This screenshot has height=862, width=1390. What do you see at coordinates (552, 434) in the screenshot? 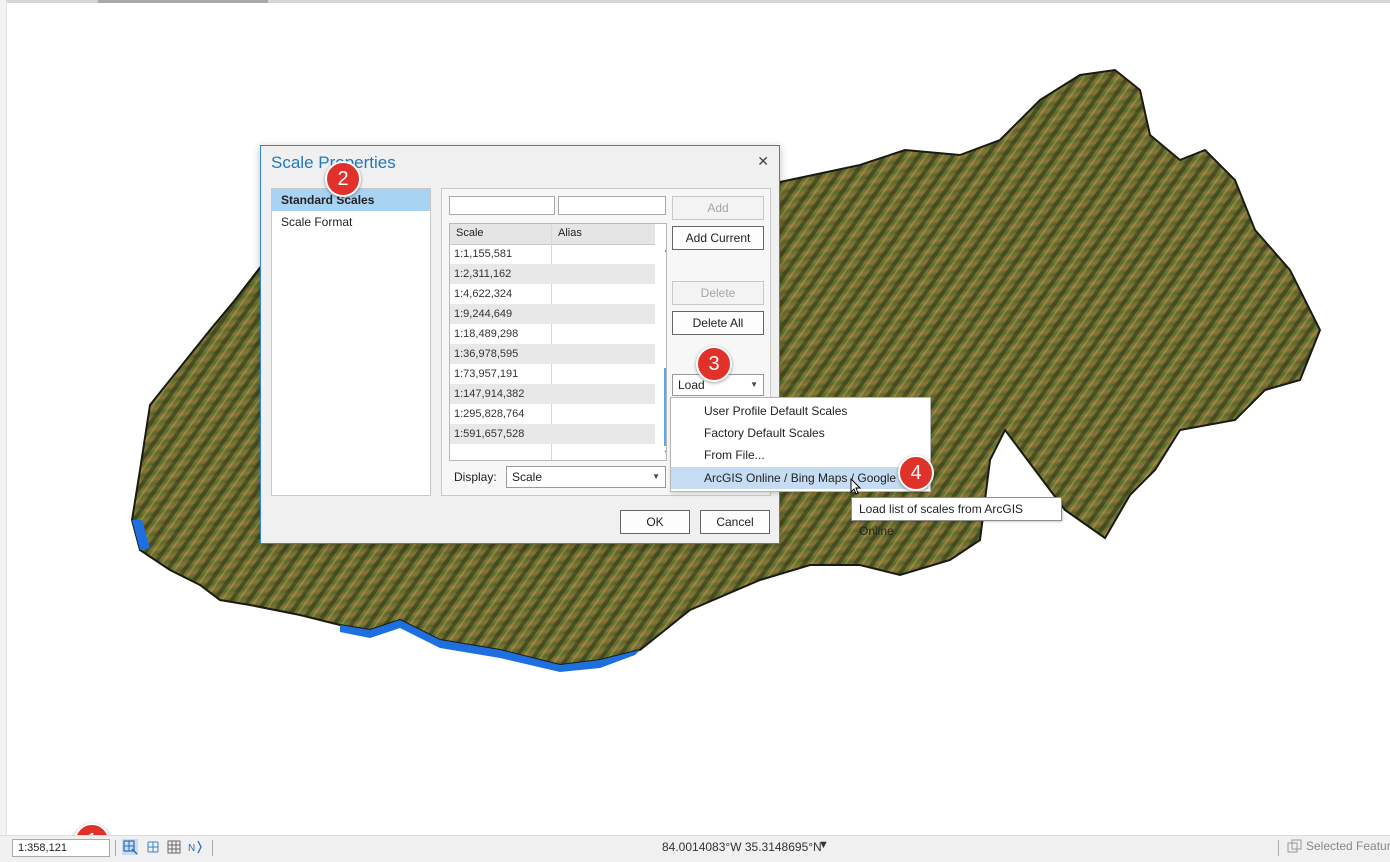
I see `table-row: 1:591,657,528` at bounding box center [552, 434].